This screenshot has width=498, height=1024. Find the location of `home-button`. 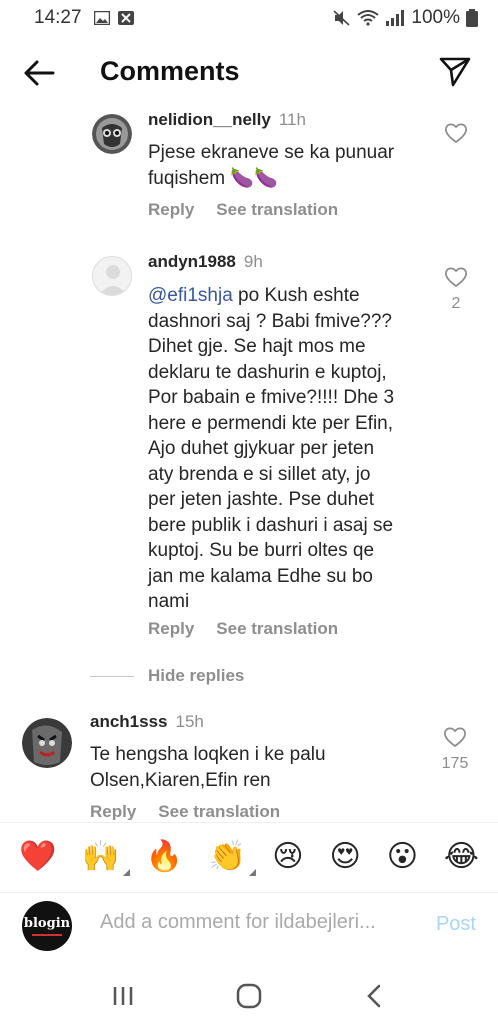

home-button is located at coordinates (249, 996).